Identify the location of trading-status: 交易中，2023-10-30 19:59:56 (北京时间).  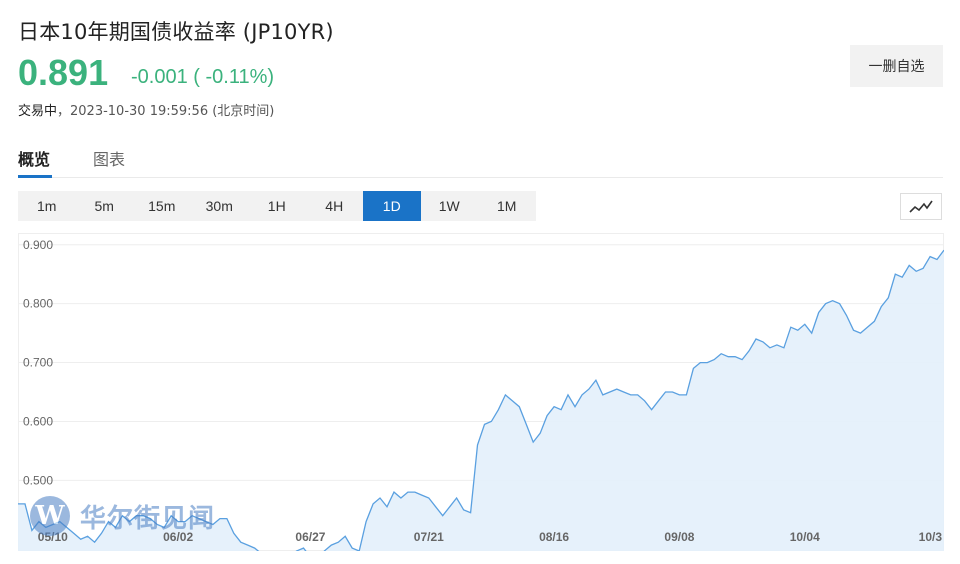
(146, 109).